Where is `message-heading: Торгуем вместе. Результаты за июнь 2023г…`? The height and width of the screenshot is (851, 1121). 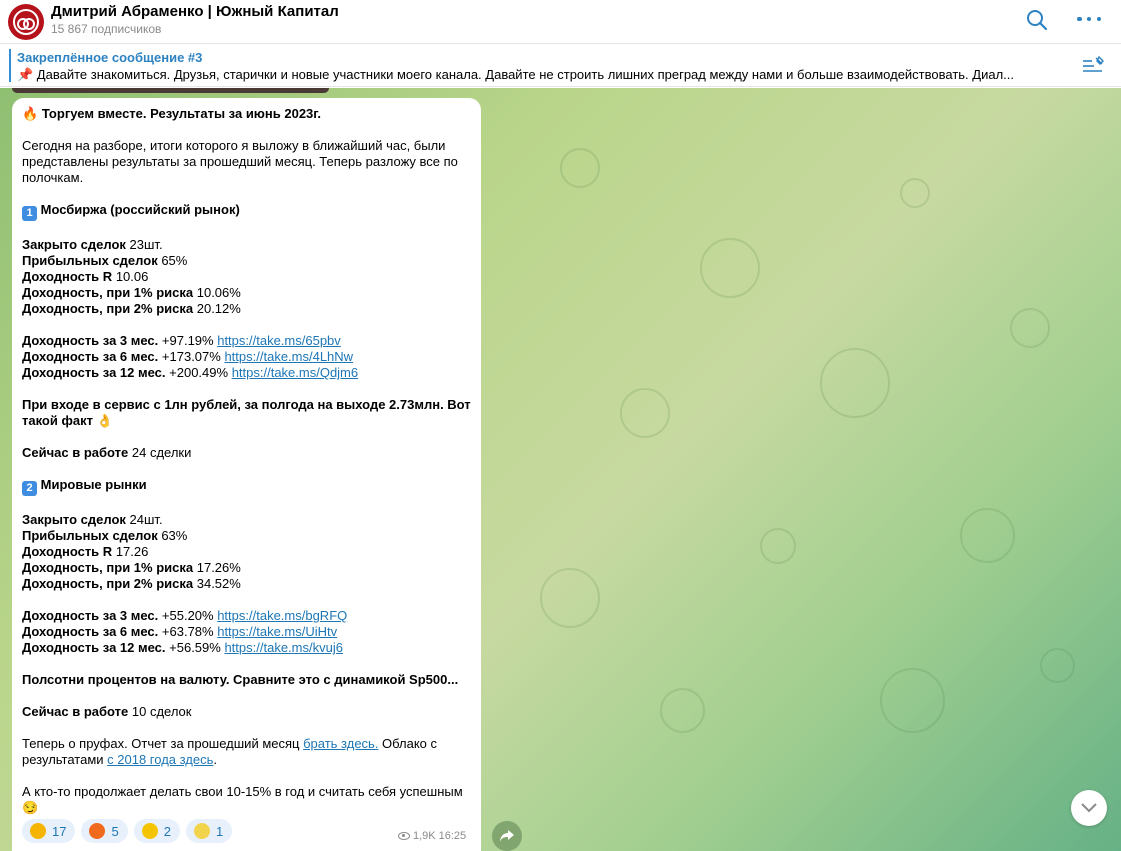 message-heading: Торгуем вместе. Результаты за июнь 2023г… is located at coordinates (181, 113).